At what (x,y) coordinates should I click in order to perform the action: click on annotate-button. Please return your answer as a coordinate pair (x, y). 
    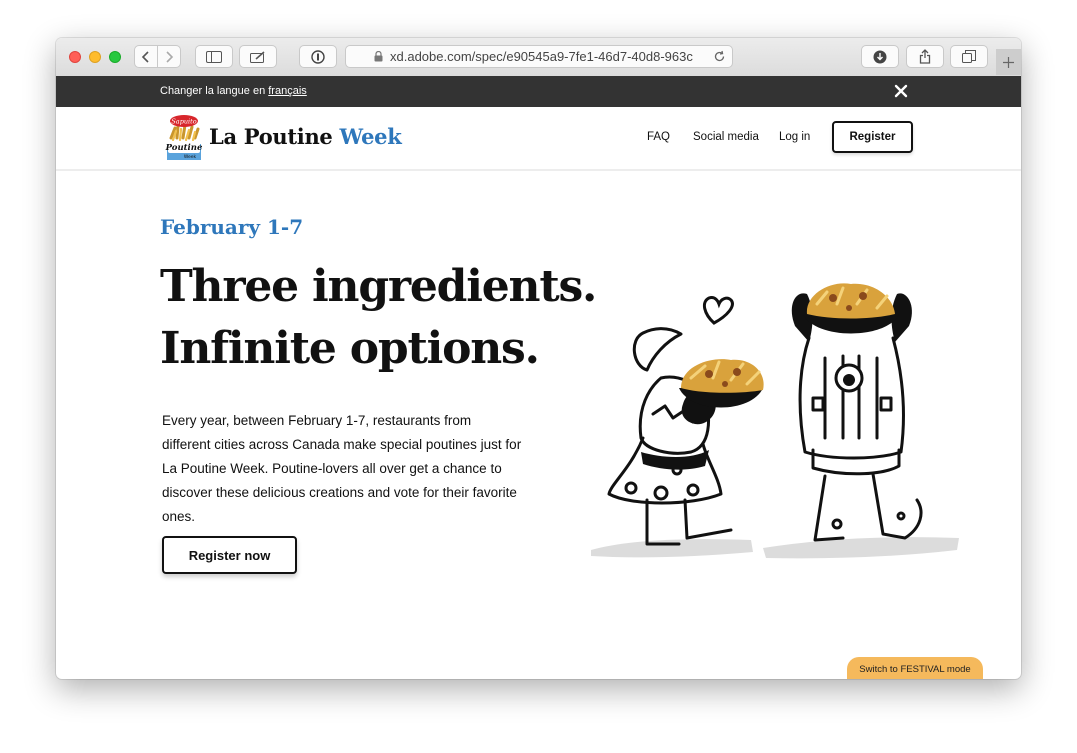
    Looking at the image, I should click on (258, 56).